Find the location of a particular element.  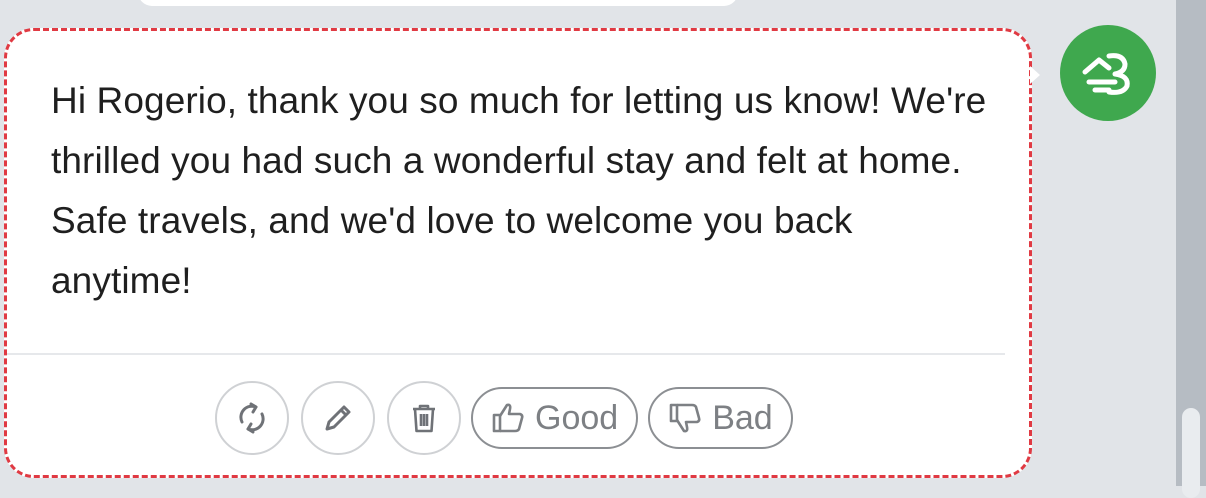

good-feedback-button: Good is located at coordinates (555, 418).